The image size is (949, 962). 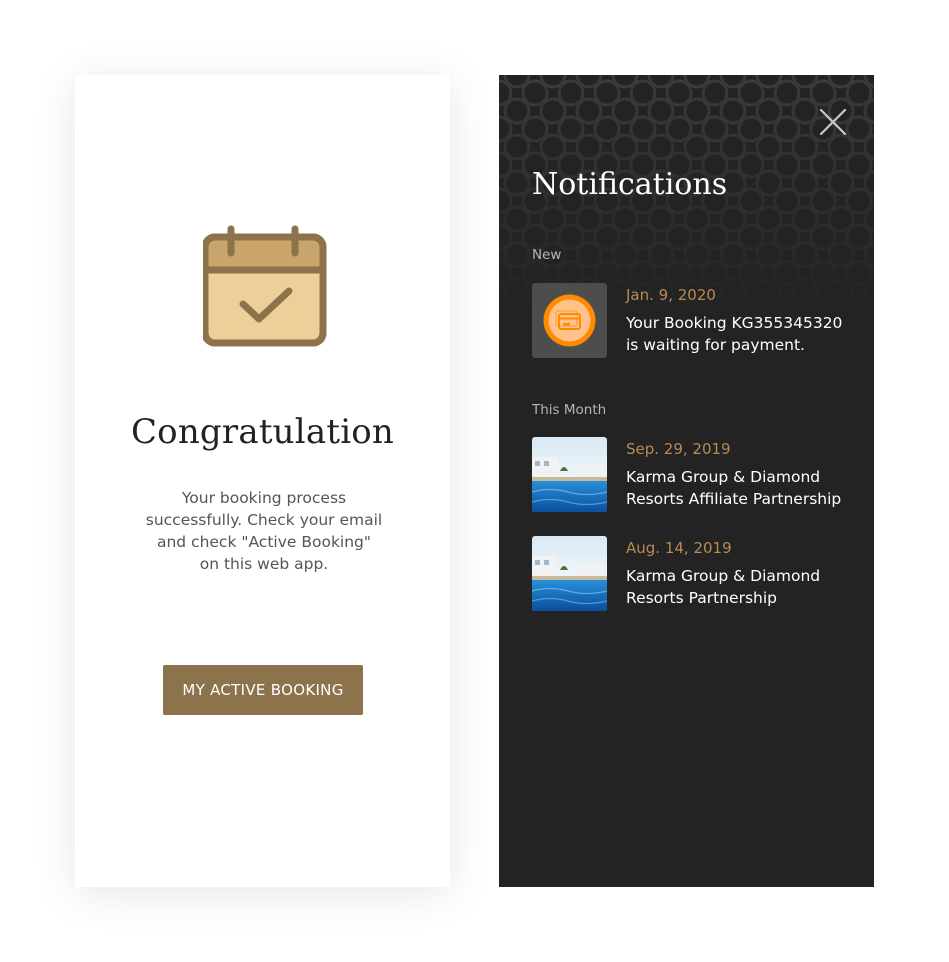 What do you see at coordinates (262, 432) in the screenshot?
I see `confirmation-title: Congratulation` at bounding box center [262, 432].